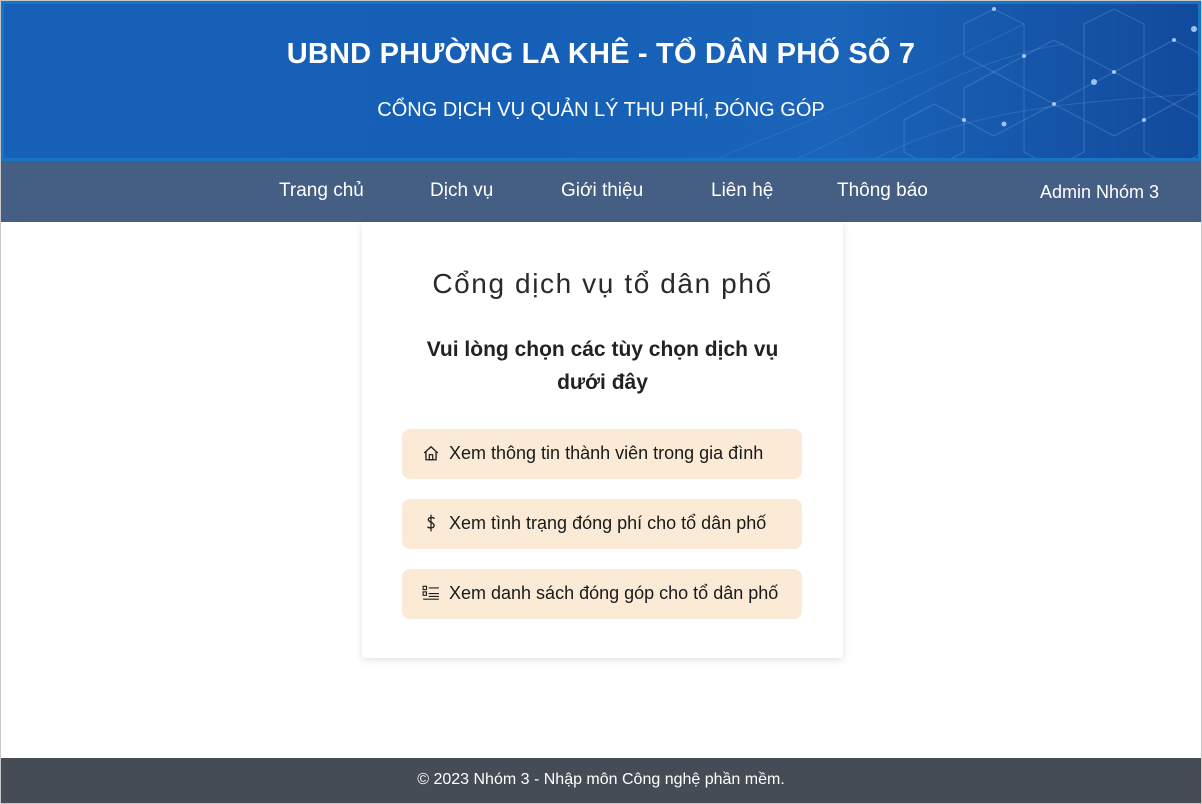 The width and height of the screenshot is (1202, 804). I want to click on banner-network-decoration, so click(957, 82).